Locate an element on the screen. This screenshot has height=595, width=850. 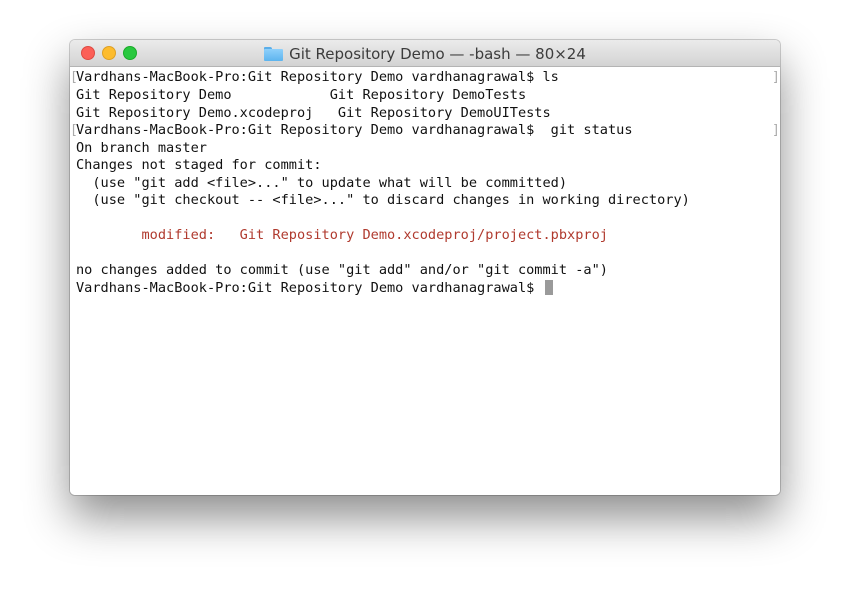
text-cursor is located at coordinates (548, 287).